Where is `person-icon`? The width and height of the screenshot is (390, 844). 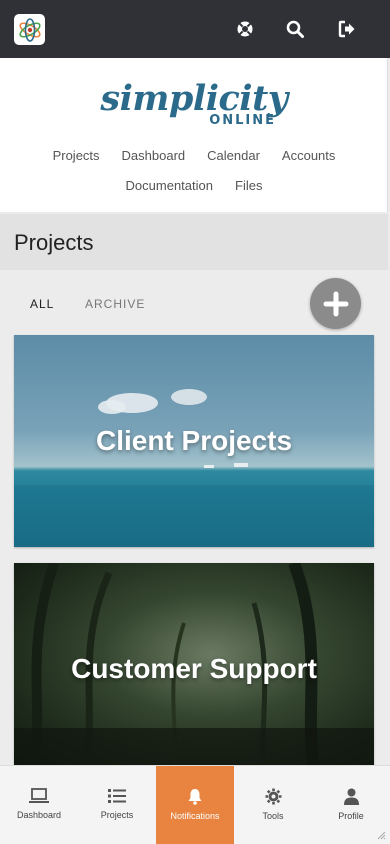 person-icon is located at coordinates (351, 796).